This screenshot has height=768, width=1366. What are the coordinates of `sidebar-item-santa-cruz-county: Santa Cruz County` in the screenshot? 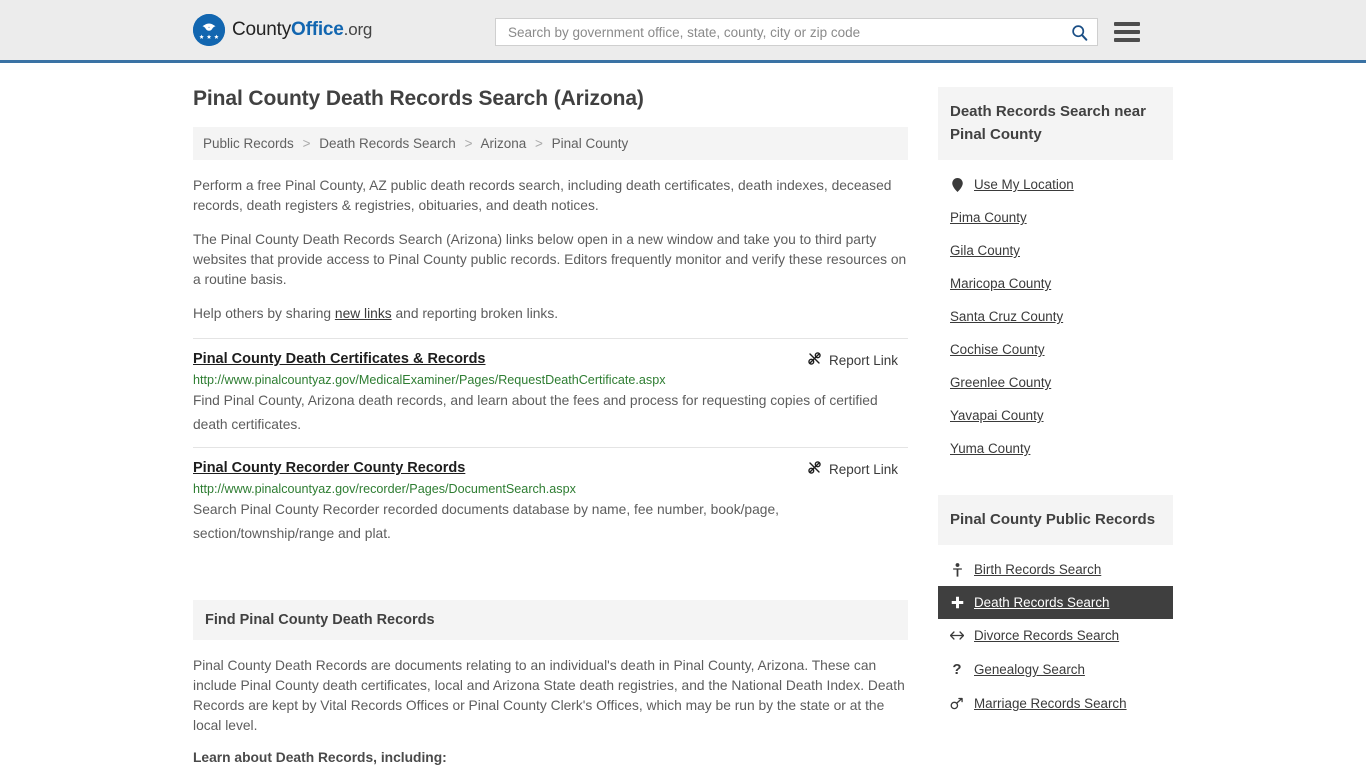 It's located at (1055, 316).